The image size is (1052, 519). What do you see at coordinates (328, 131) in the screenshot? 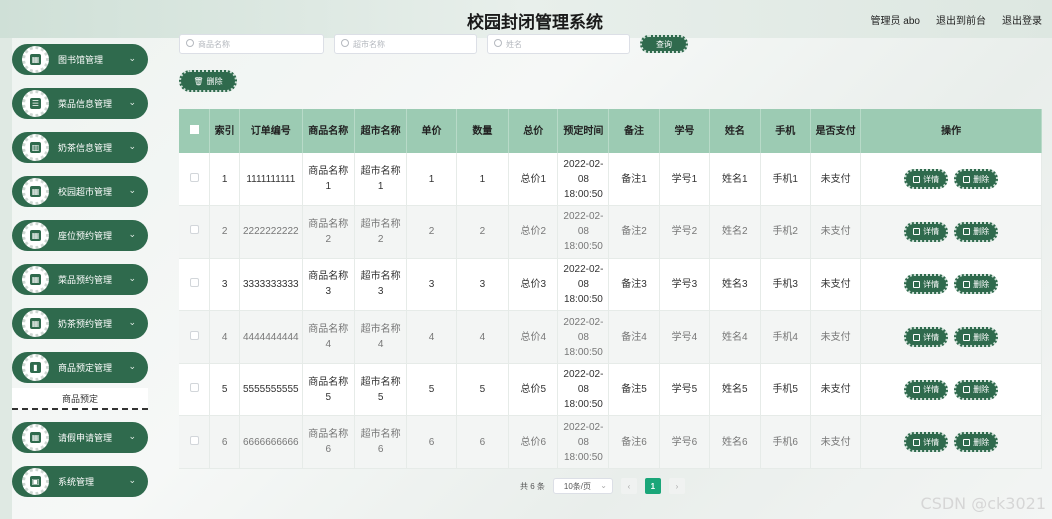
I see `column-header: 商品名称` at bounding box center [328, 131].